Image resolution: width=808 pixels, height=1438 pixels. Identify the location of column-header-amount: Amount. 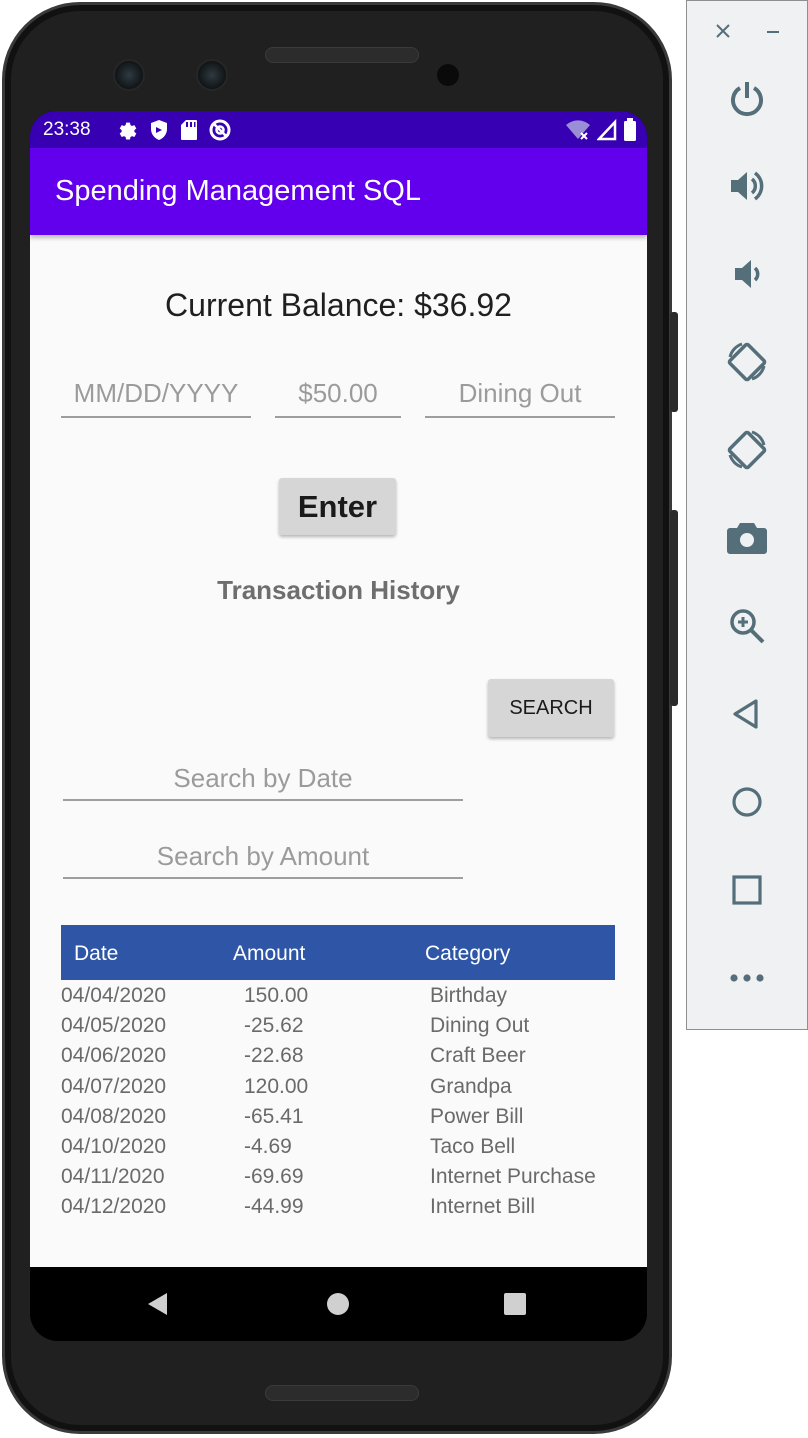
(269, 953).